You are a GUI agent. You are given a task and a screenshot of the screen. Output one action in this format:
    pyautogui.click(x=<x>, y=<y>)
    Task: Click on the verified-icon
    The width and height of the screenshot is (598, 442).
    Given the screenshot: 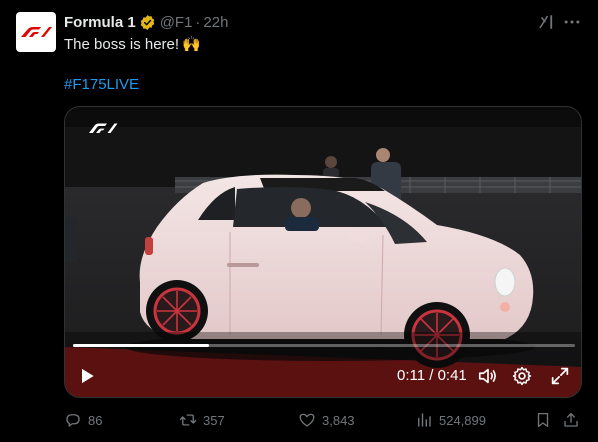 What is the action you would take?
    pyautogui.click(x=147, y=22)
    